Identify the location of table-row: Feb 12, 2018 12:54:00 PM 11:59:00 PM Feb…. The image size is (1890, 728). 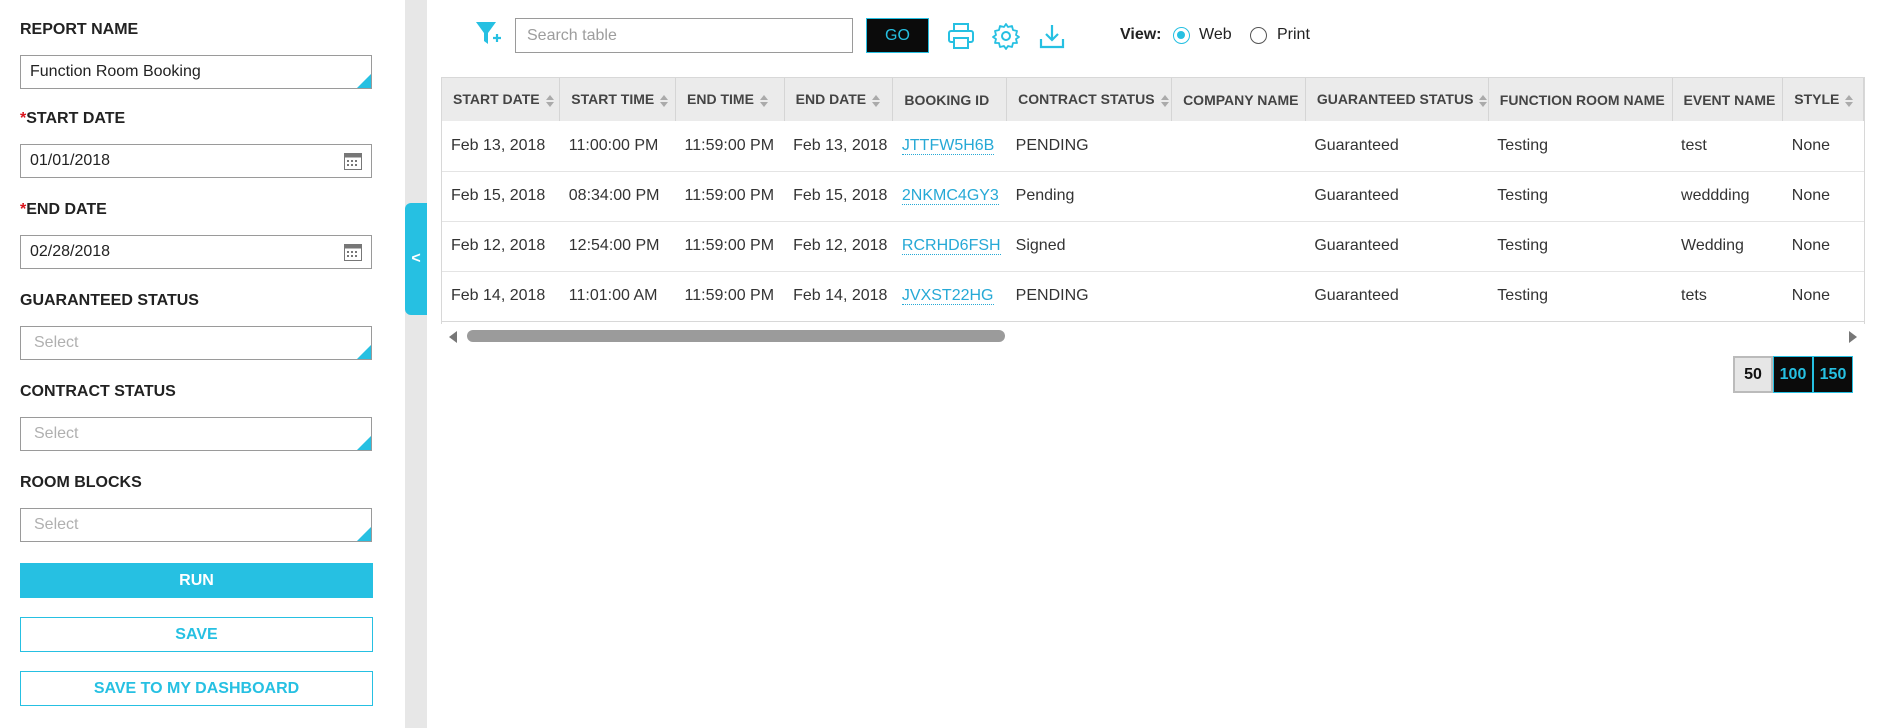
(1153, 246).